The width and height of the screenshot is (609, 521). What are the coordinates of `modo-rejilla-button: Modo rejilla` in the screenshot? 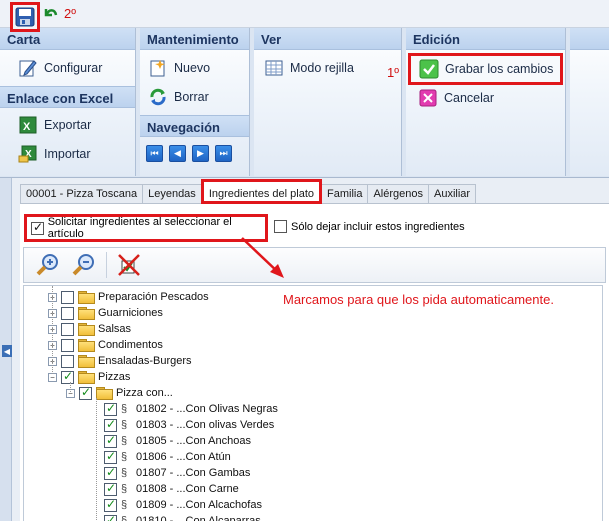 It's located at (309, 68).